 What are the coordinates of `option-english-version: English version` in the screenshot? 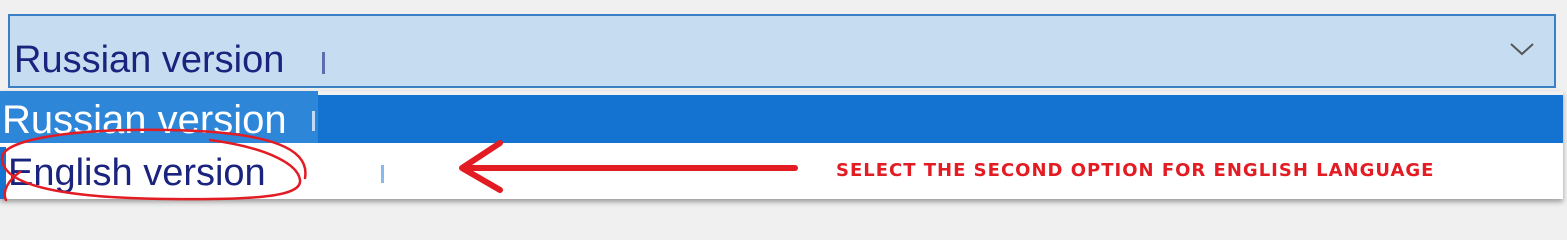 It's located at (137, 173).